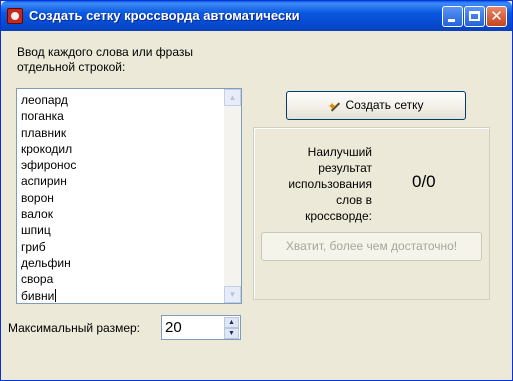 The width and height of the screenshot is (513, 381). What do you see at coordinates (334, 107) in the screenshot?
I see `magic-wand-icon` at bounding box center [334, 107].